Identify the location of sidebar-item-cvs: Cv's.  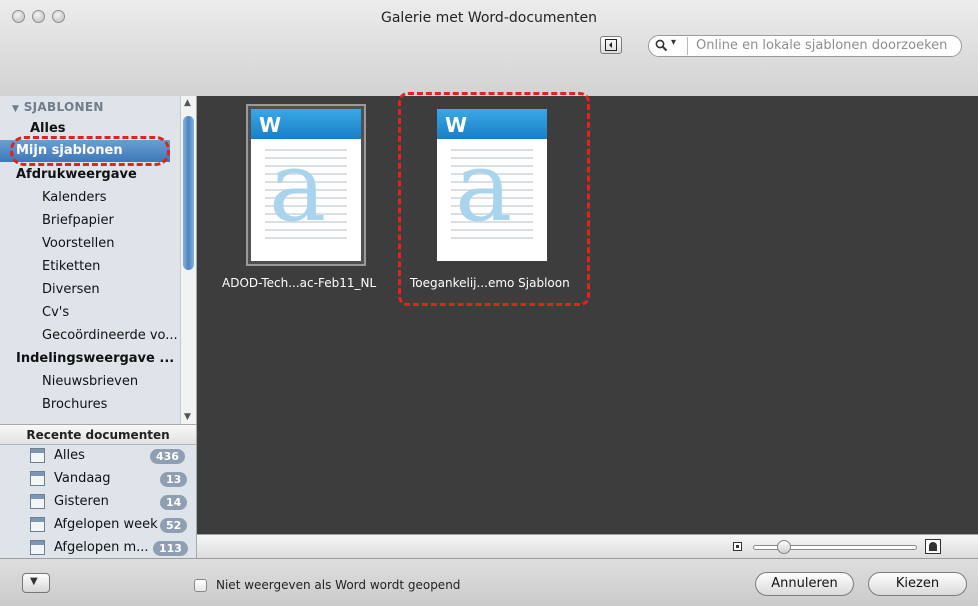
(90, 313).